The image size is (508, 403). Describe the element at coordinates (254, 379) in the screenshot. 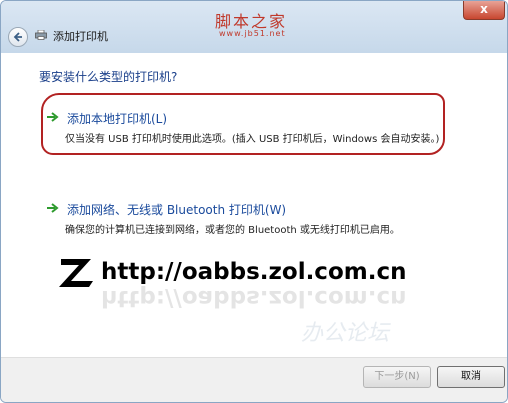

I see `wizard-footer: 下一步(N) 取消` at that location.